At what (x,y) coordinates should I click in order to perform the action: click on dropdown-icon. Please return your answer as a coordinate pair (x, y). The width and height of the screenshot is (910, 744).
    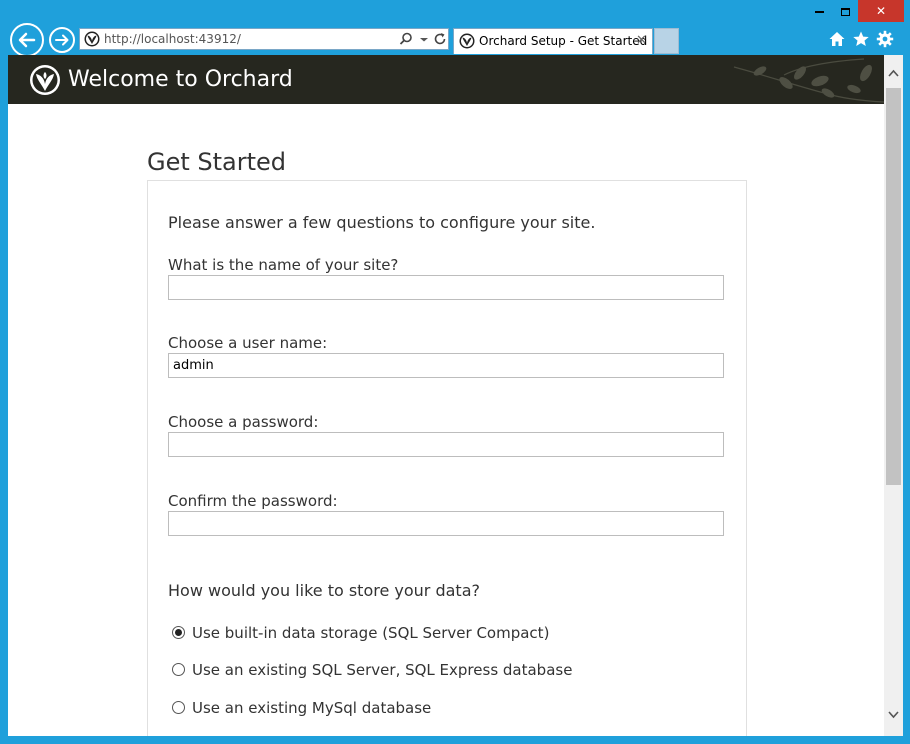
    Looking at the image, I should click on (424, 39).